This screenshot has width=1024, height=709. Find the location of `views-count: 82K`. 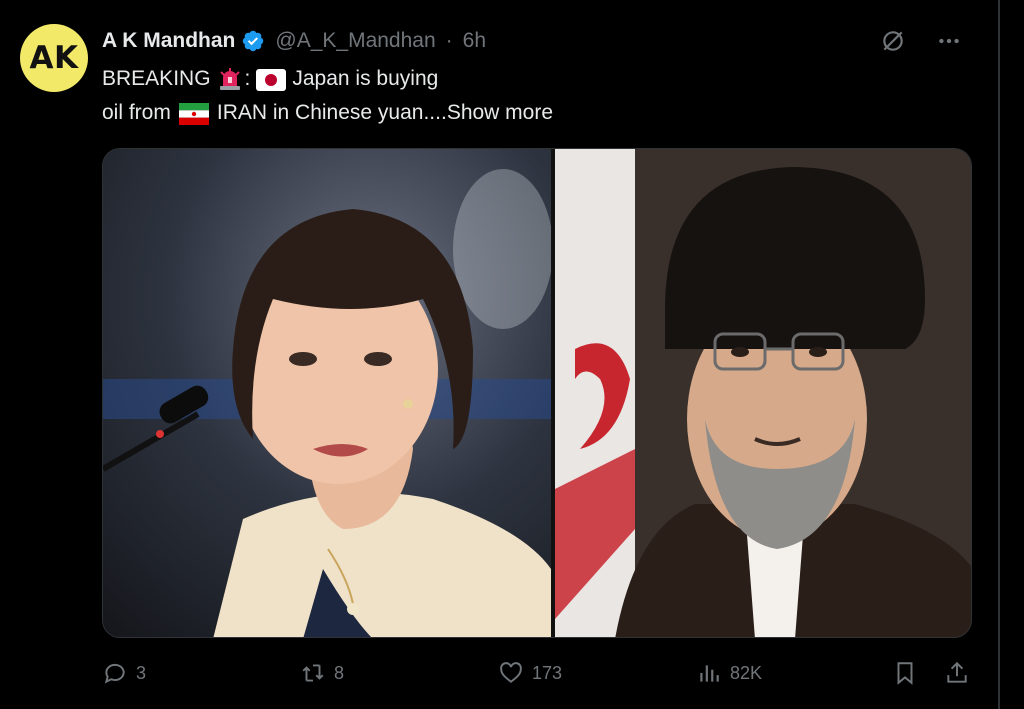

views-count: 82K is located at coordinates (746, 672).